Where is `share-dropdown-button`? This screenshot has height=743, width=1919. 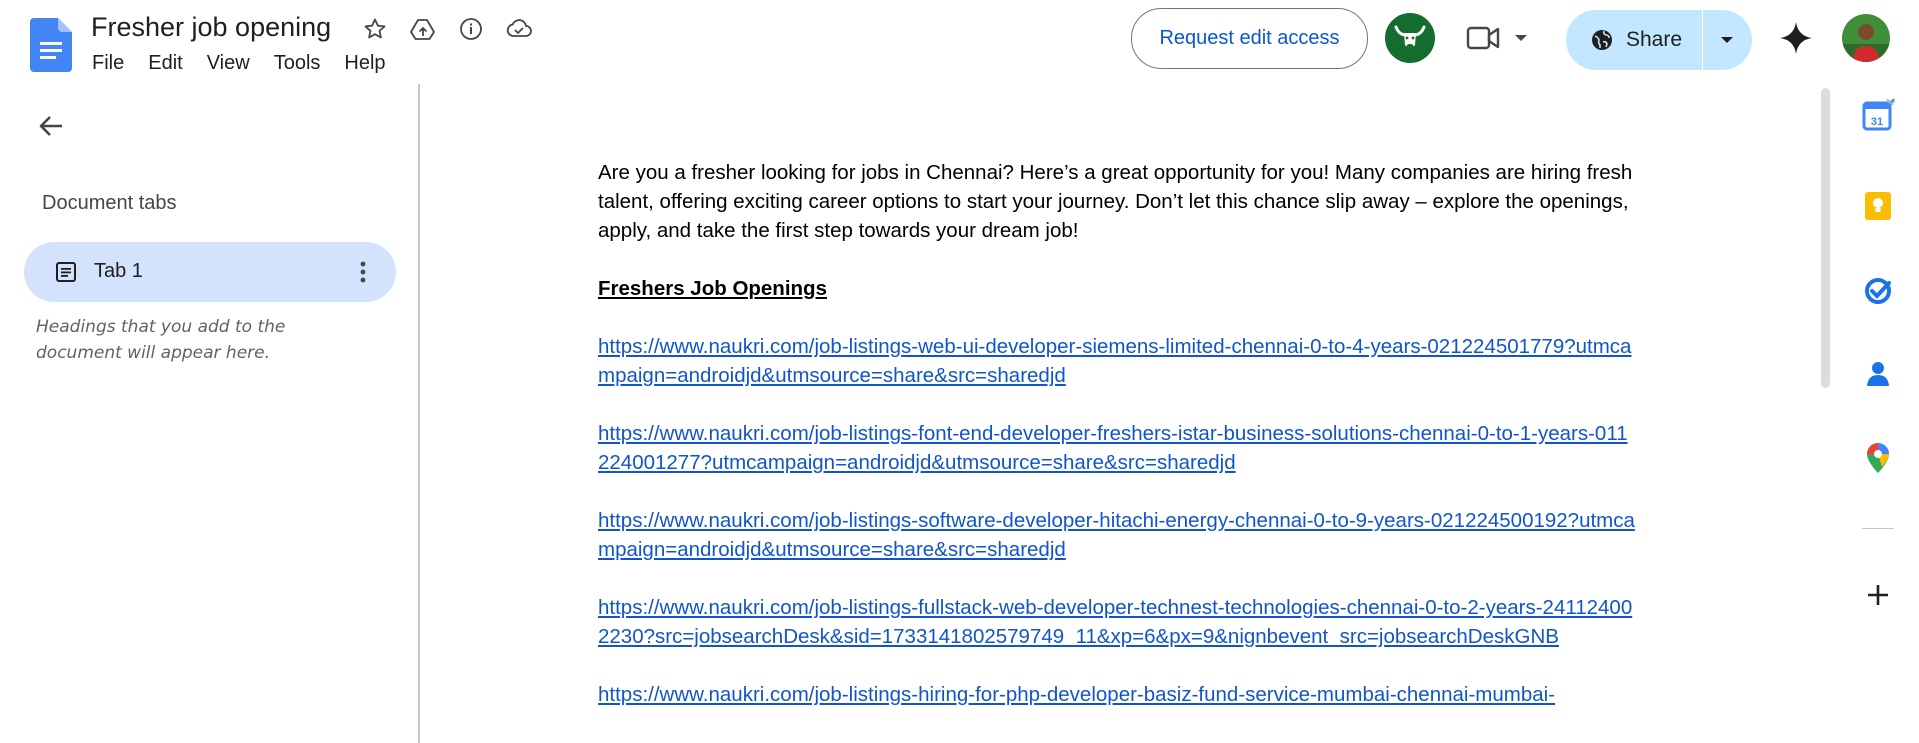 share-dropdown-button is located at coordinates (1727, 40).